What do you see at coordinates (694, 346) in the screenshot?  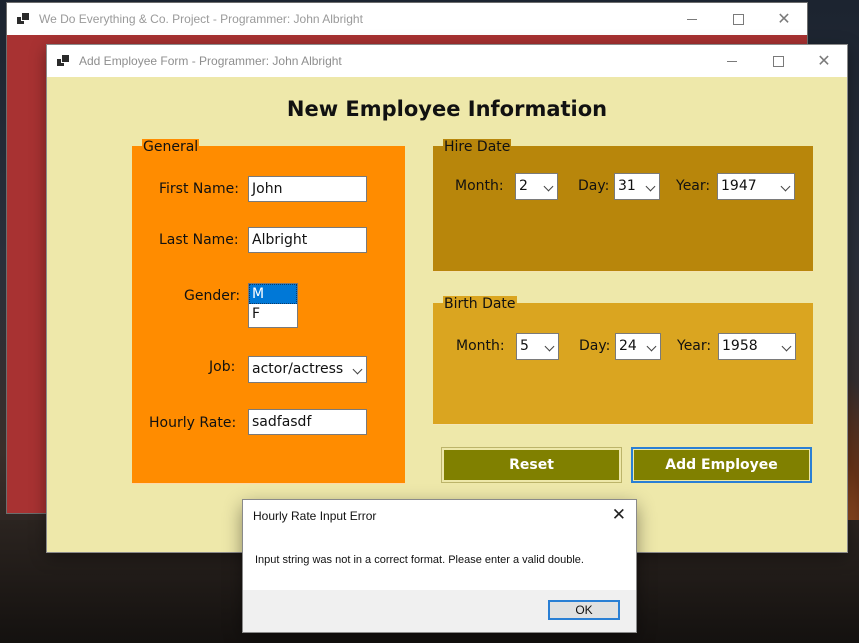 I see `birth-year-label: Year:` at bounding box center [694, 346].